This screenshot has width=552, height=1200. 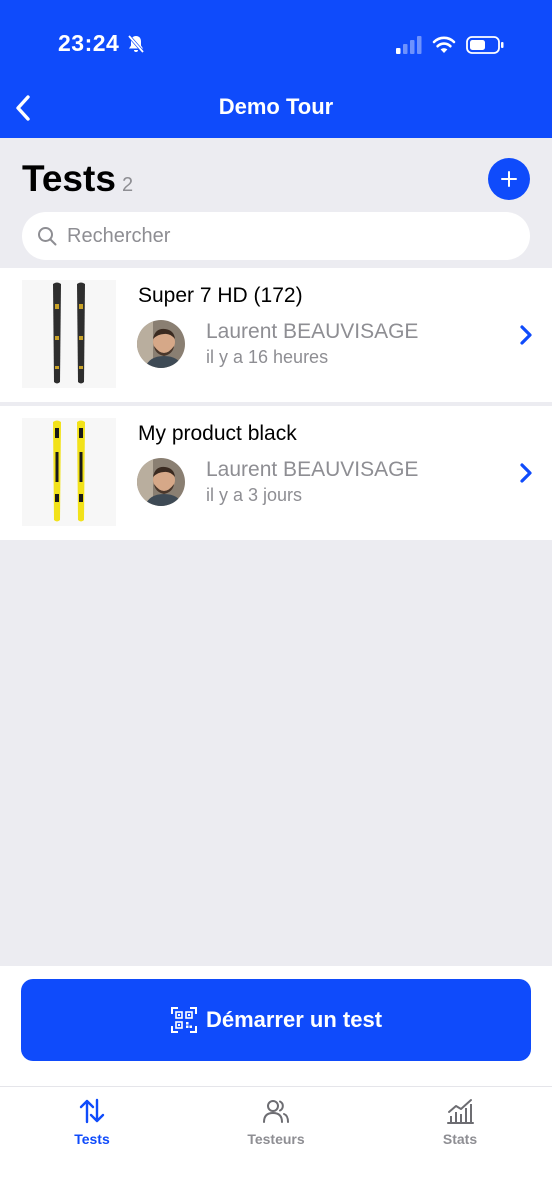 What do you see at coordinates (287, 236) in the screenshot?
I see `search-input` at bounding box center [287, 236].